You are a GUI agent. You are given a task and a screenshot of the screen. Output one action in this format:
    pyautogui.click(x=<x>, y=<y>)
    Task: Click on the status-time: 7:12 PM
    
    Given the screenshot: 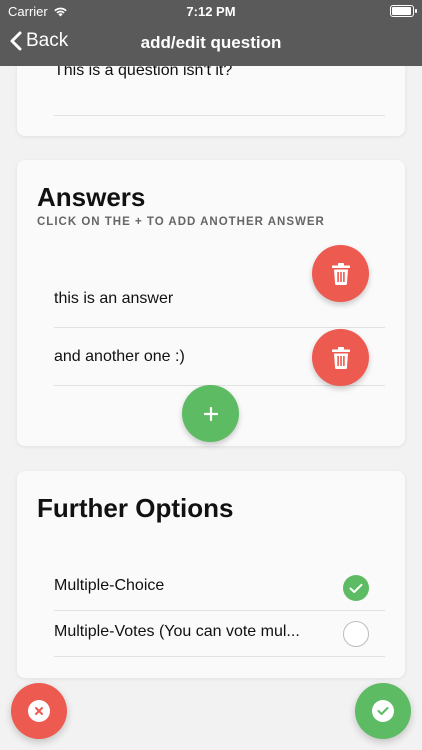 What is the action you would take?
    pyautogui.click(x=211, y=11)
    